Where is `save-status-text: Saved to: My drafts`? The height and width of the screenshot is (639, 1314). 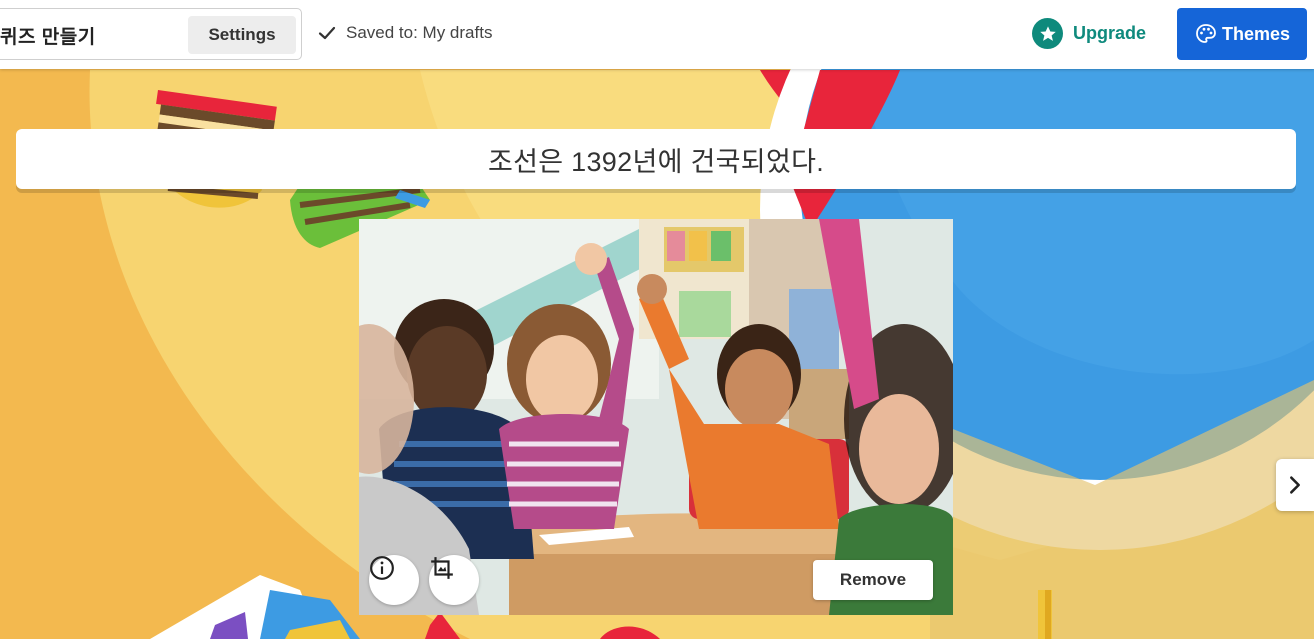 save-status-text: Saved to: My drafts is located at coordinates (419, 32).